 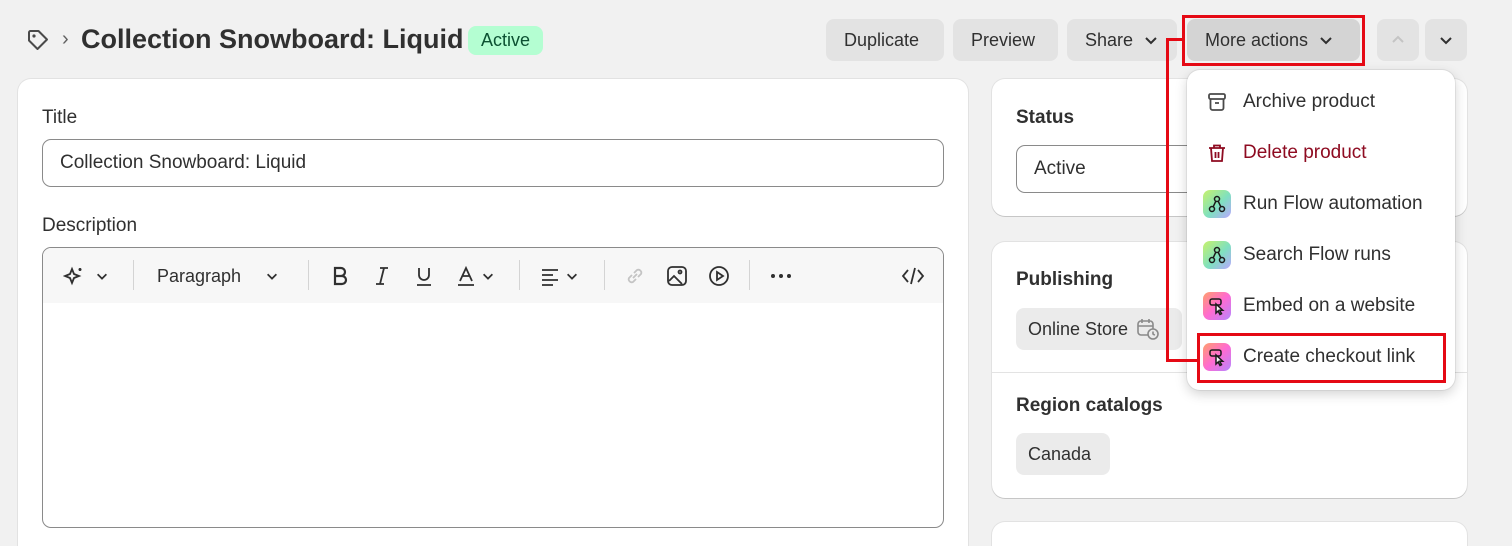 I want to click on next-product-button, so click(x=1446, y=40).